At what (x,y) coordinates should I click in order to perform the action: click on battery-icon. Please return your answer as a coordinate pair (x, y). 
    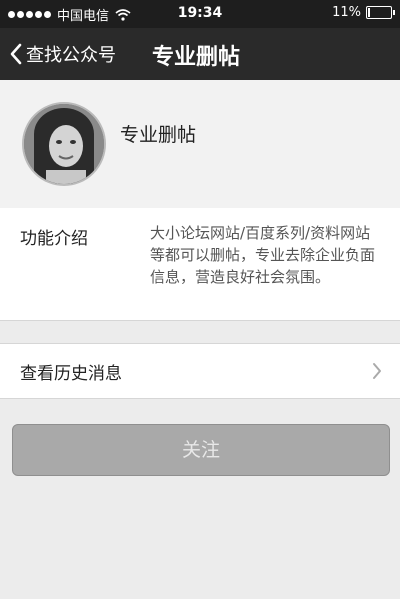
    Looking at the image, I should click on (380, 12).